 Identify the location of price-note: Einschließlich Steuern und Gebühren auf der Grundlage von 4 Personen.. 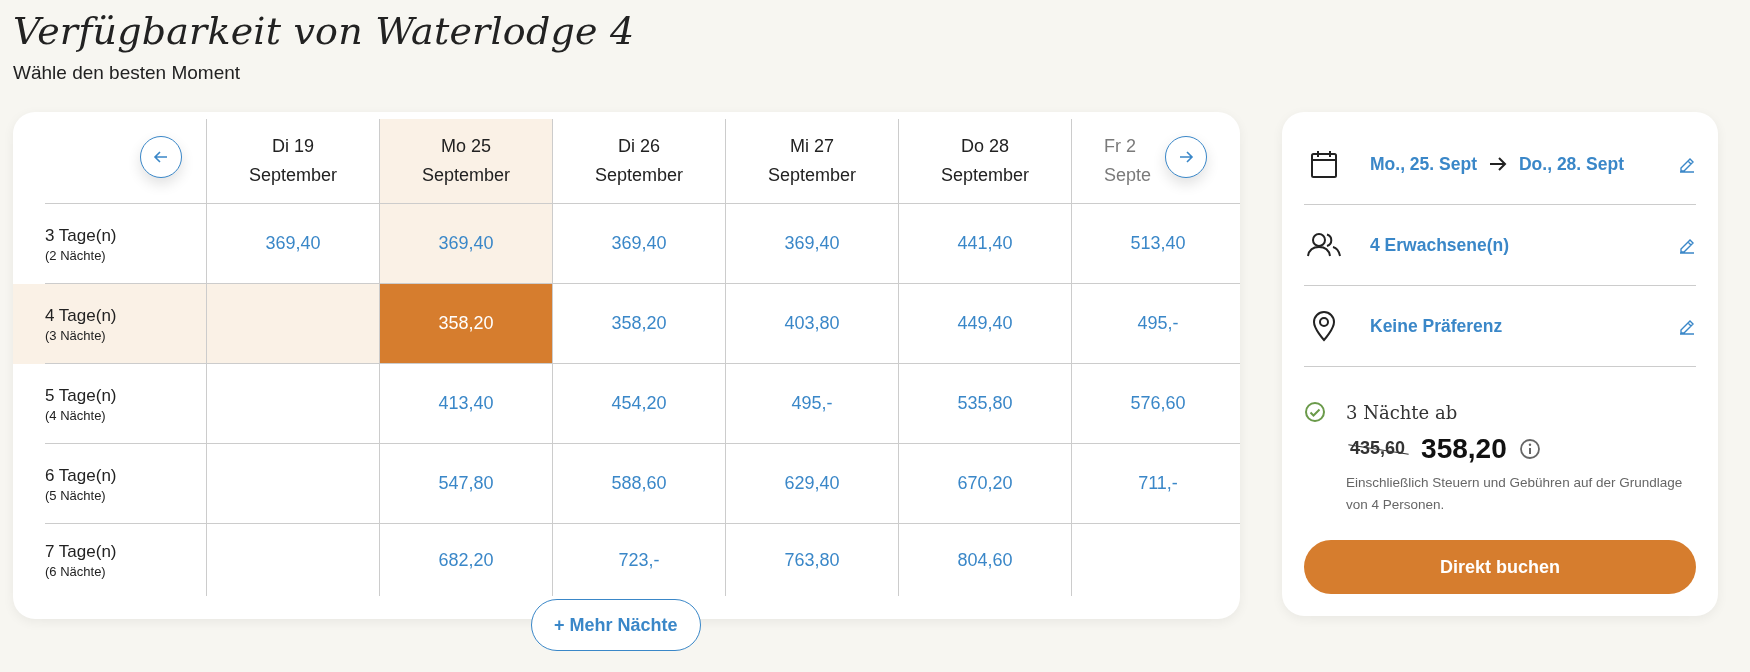
(1515, 494).